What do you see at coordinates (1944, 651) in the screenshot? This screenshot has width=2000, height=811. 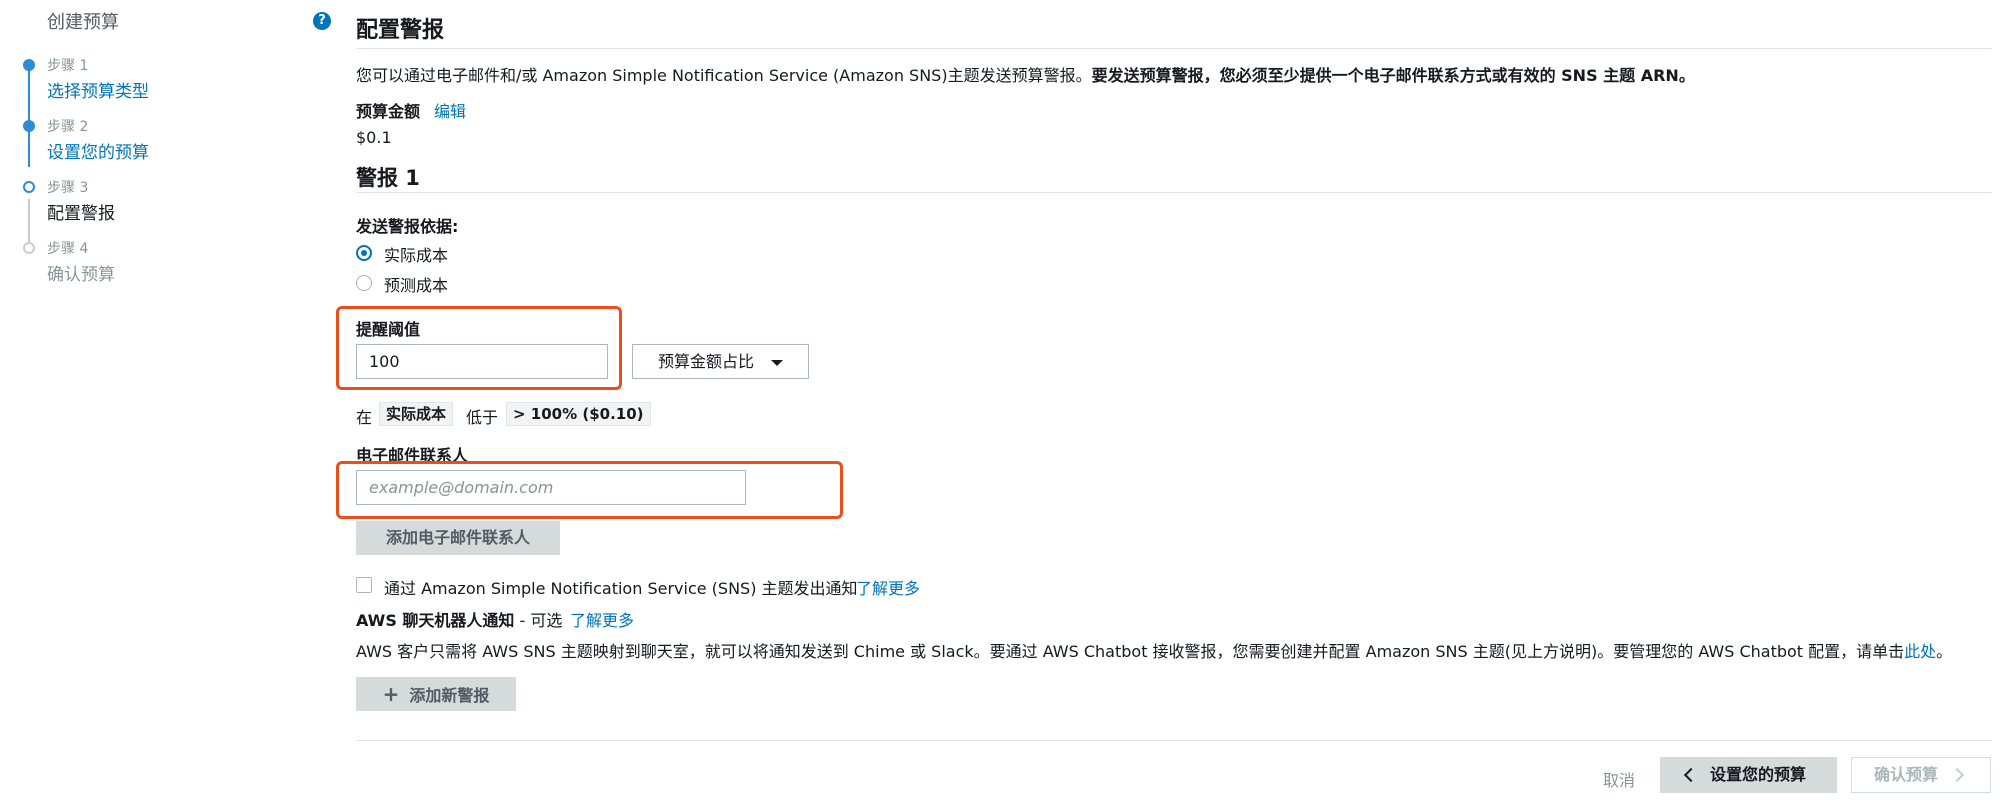 I see `chatbot-desc-period: 。` at bounding box center [1944, 651].